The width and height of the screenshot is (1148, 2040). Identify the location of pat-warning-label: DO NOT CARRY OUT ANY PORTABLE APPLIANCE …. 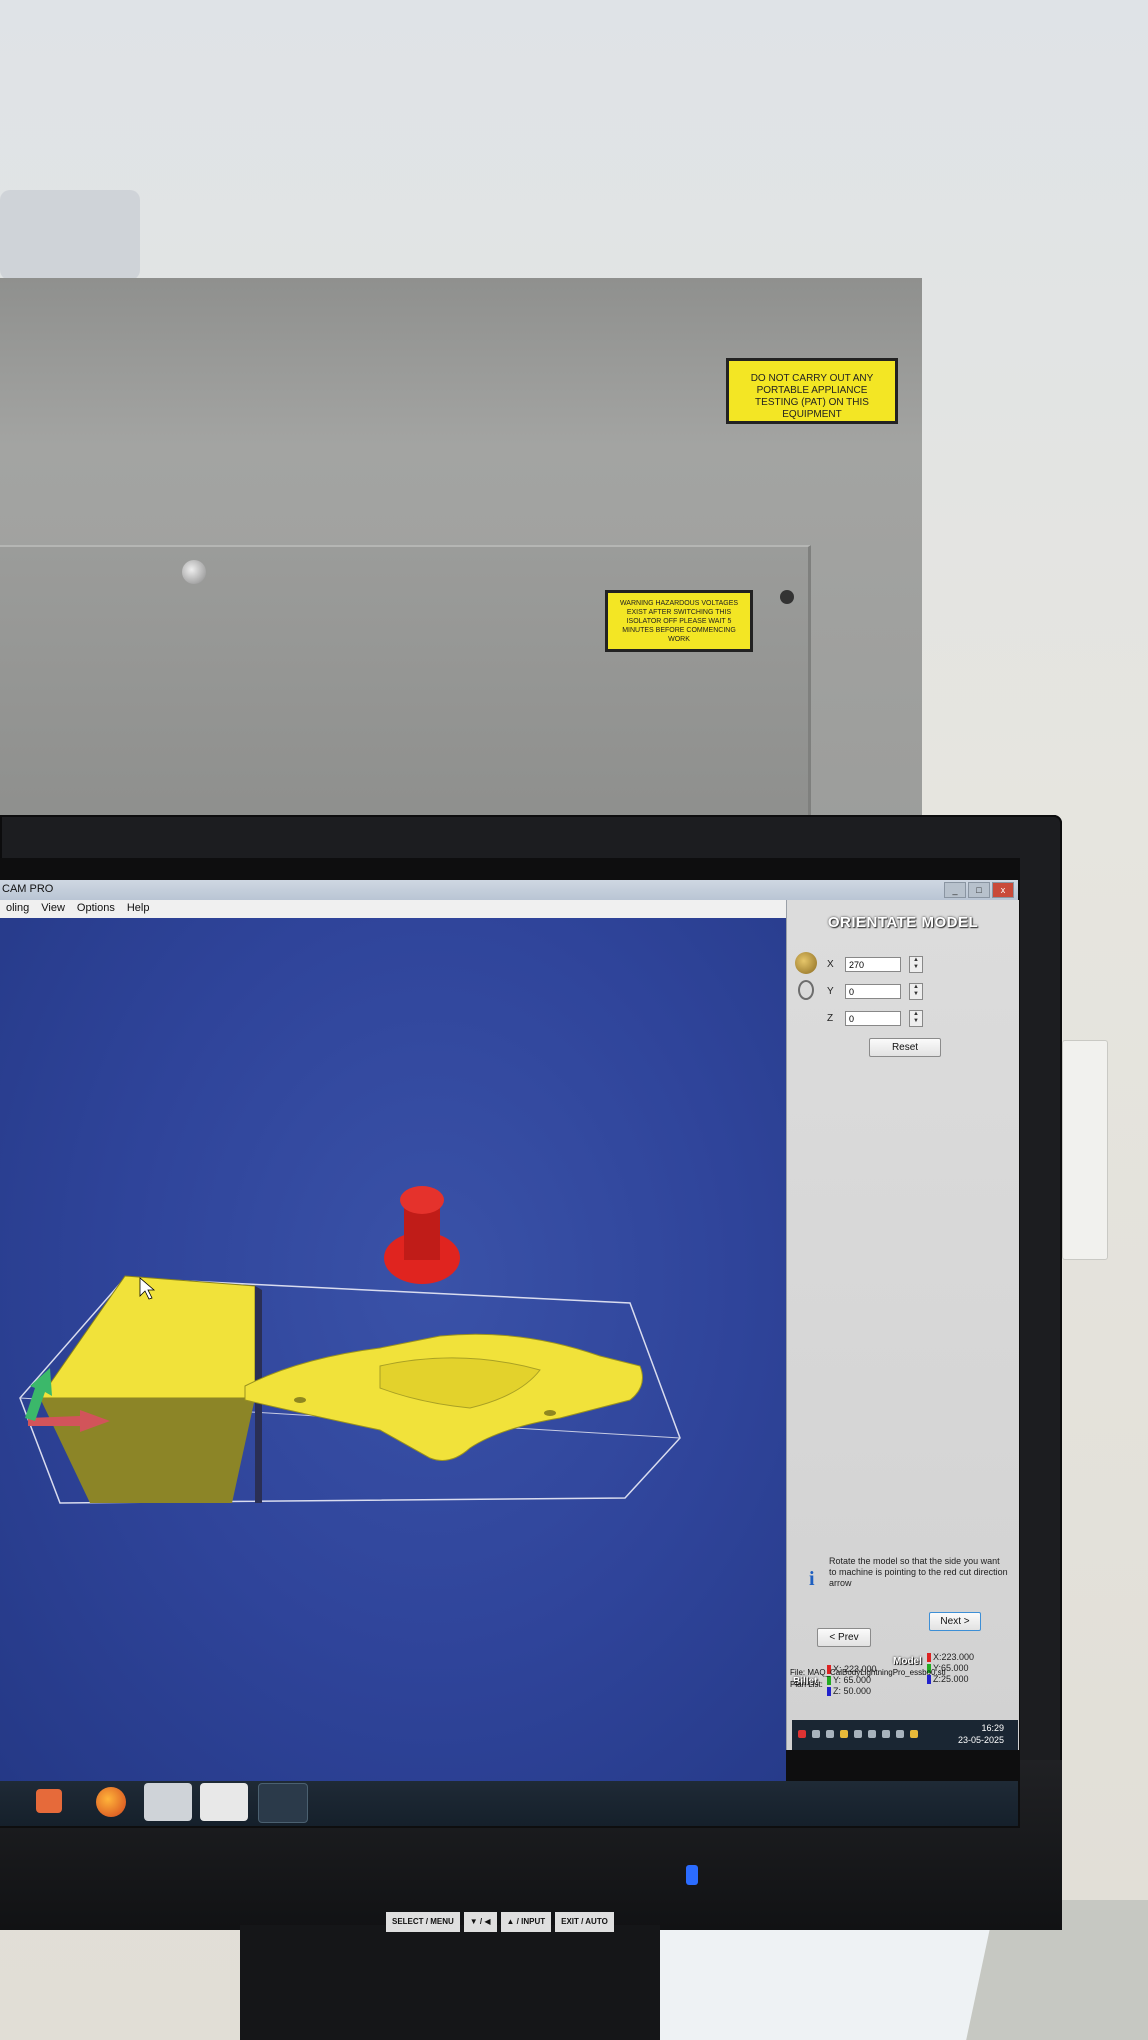
(812, 391).